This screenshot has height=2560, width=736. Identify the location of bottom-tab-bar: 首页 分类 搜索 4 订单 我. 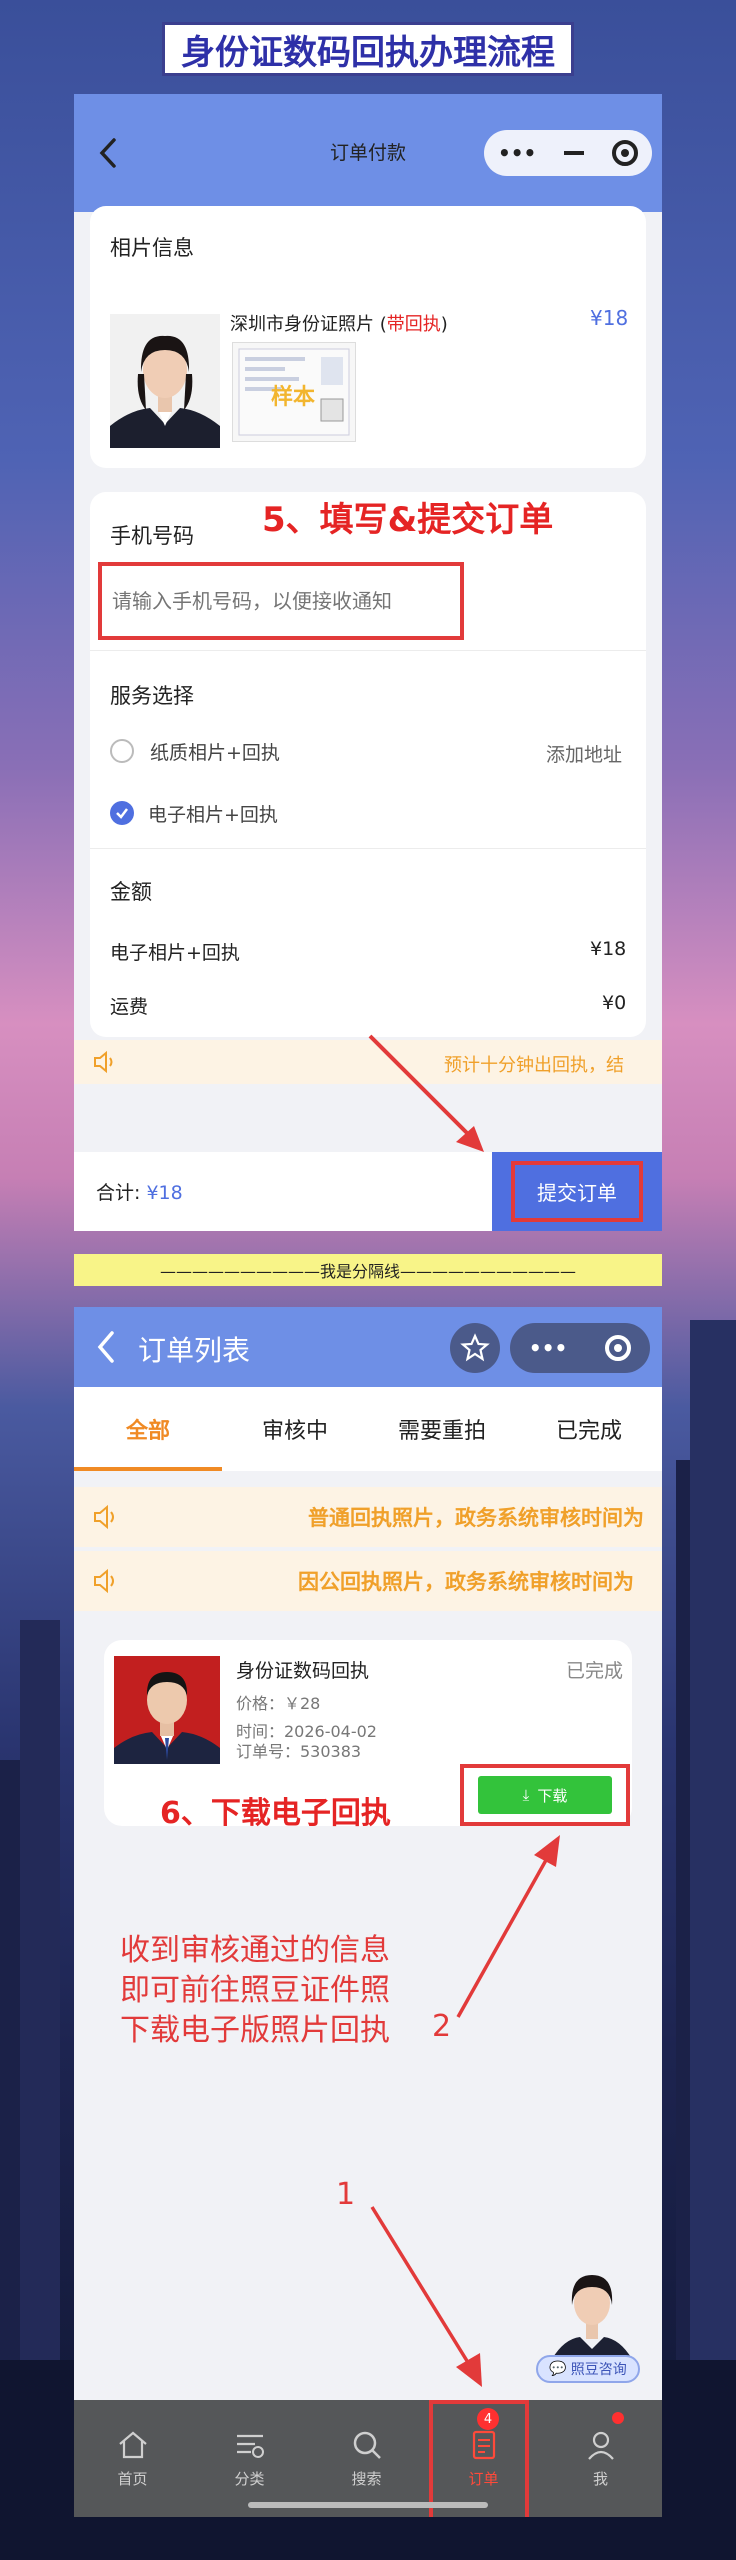
(368, 2458).